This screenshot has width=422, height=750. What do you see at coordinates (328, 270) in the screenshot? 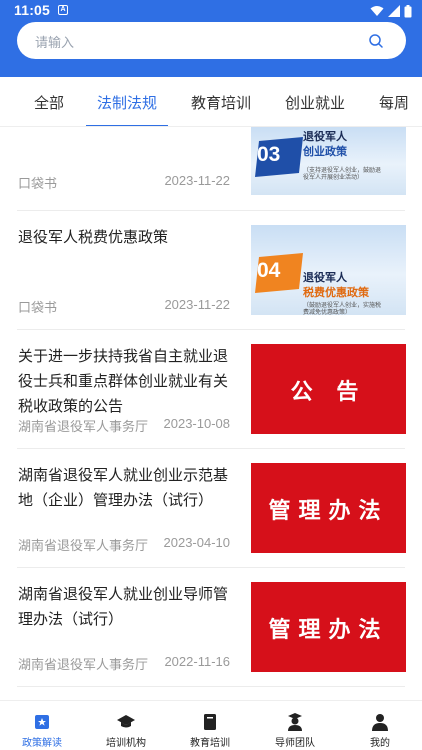
I see `article-thumbnail: 04 退役军人 税费优惠政策 （鼓励退役军人创业，实施税费减免优惠政策）` at bounding box center [328, 270].